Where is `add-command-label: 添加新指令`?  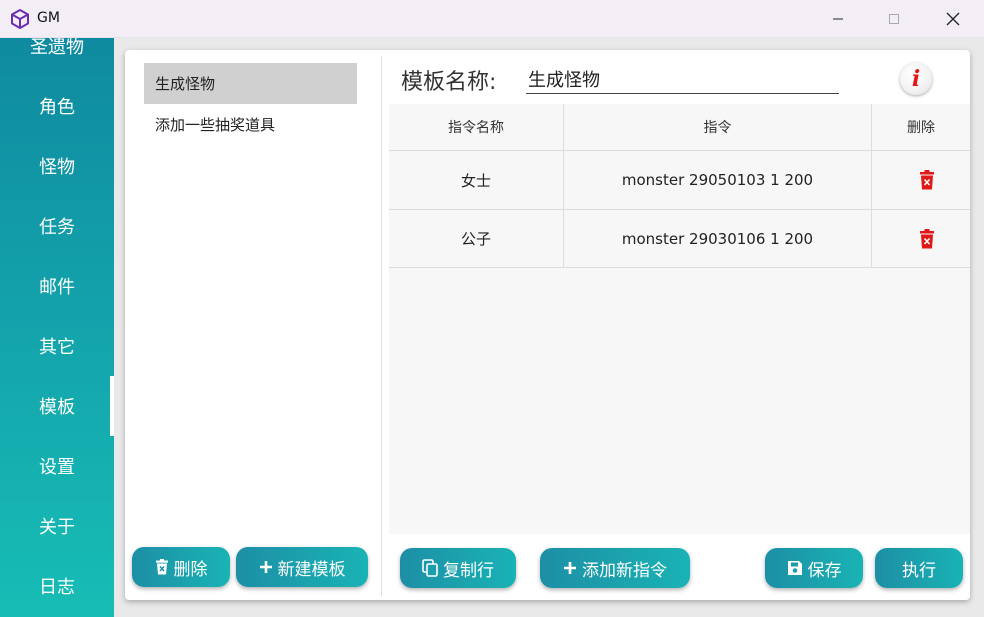
add-command-label: 添加新指令 is located at coordinates (624, 570).